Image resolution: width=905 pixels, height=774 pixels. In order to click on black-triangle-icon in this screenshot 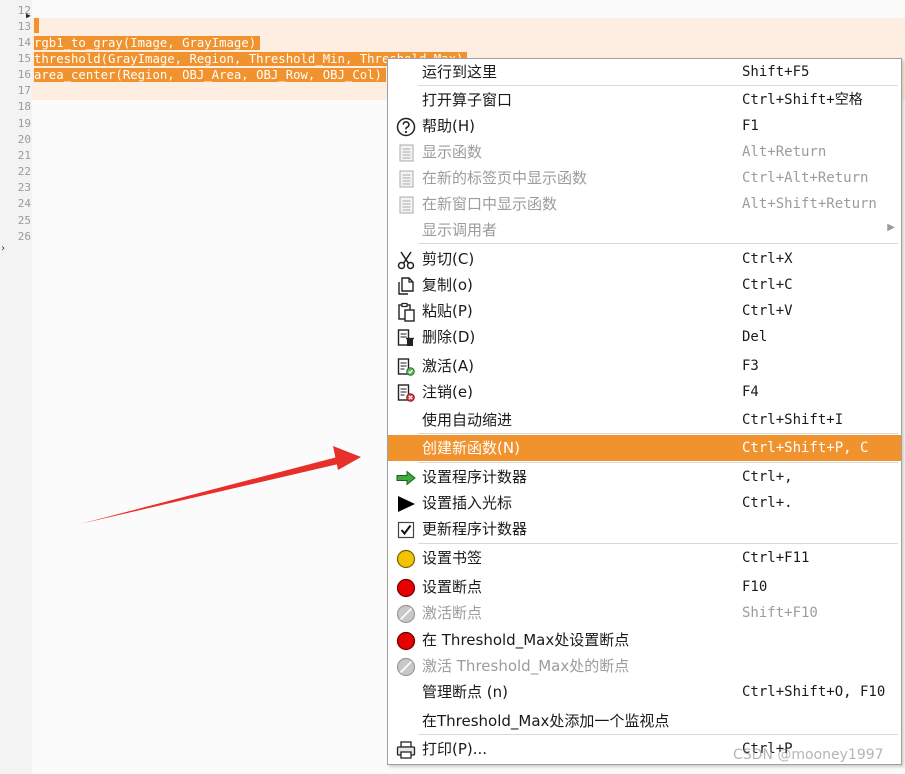, I will do `click(406, 504)`.